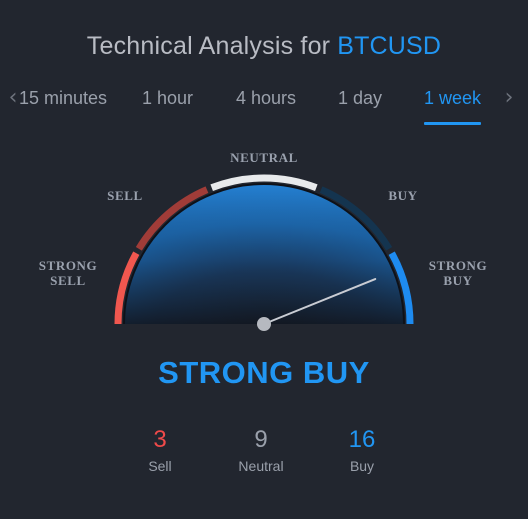 Image resolution: width=528 pixels, height=519 pixels. I want to click on tab-label: 1 week, so click(453, 98).